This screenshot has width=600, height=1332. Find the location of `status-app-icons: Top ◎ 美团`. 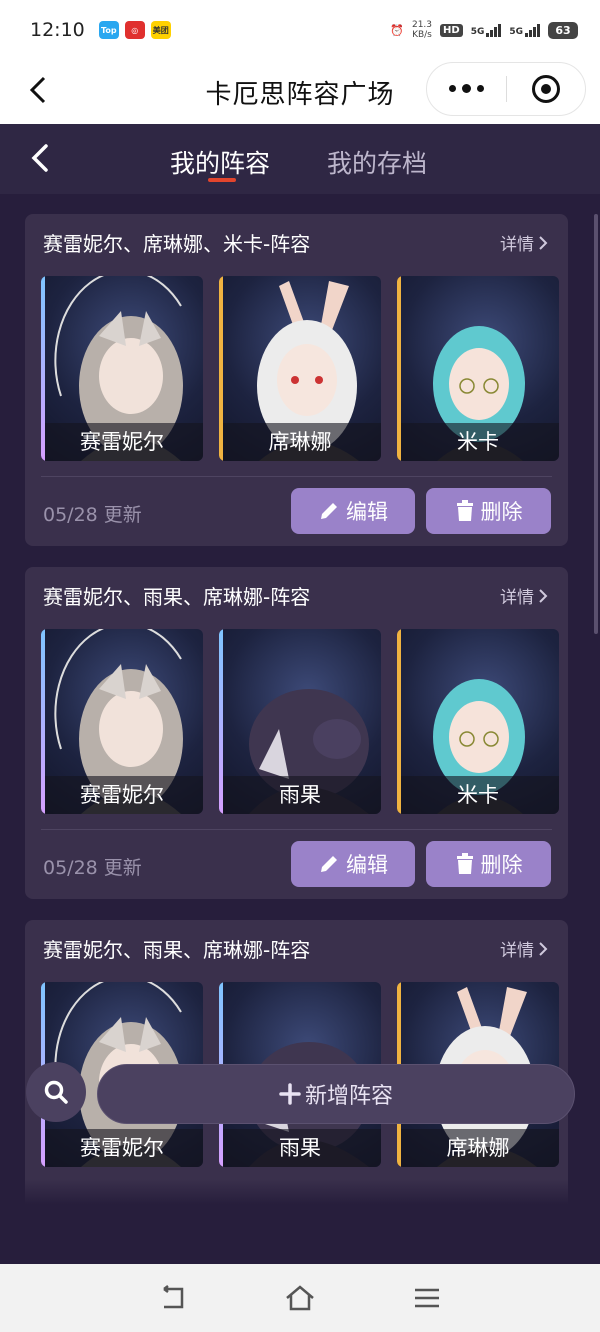

status-app-icons: Top ◎ 美团 is located at coordinates (134, 30).